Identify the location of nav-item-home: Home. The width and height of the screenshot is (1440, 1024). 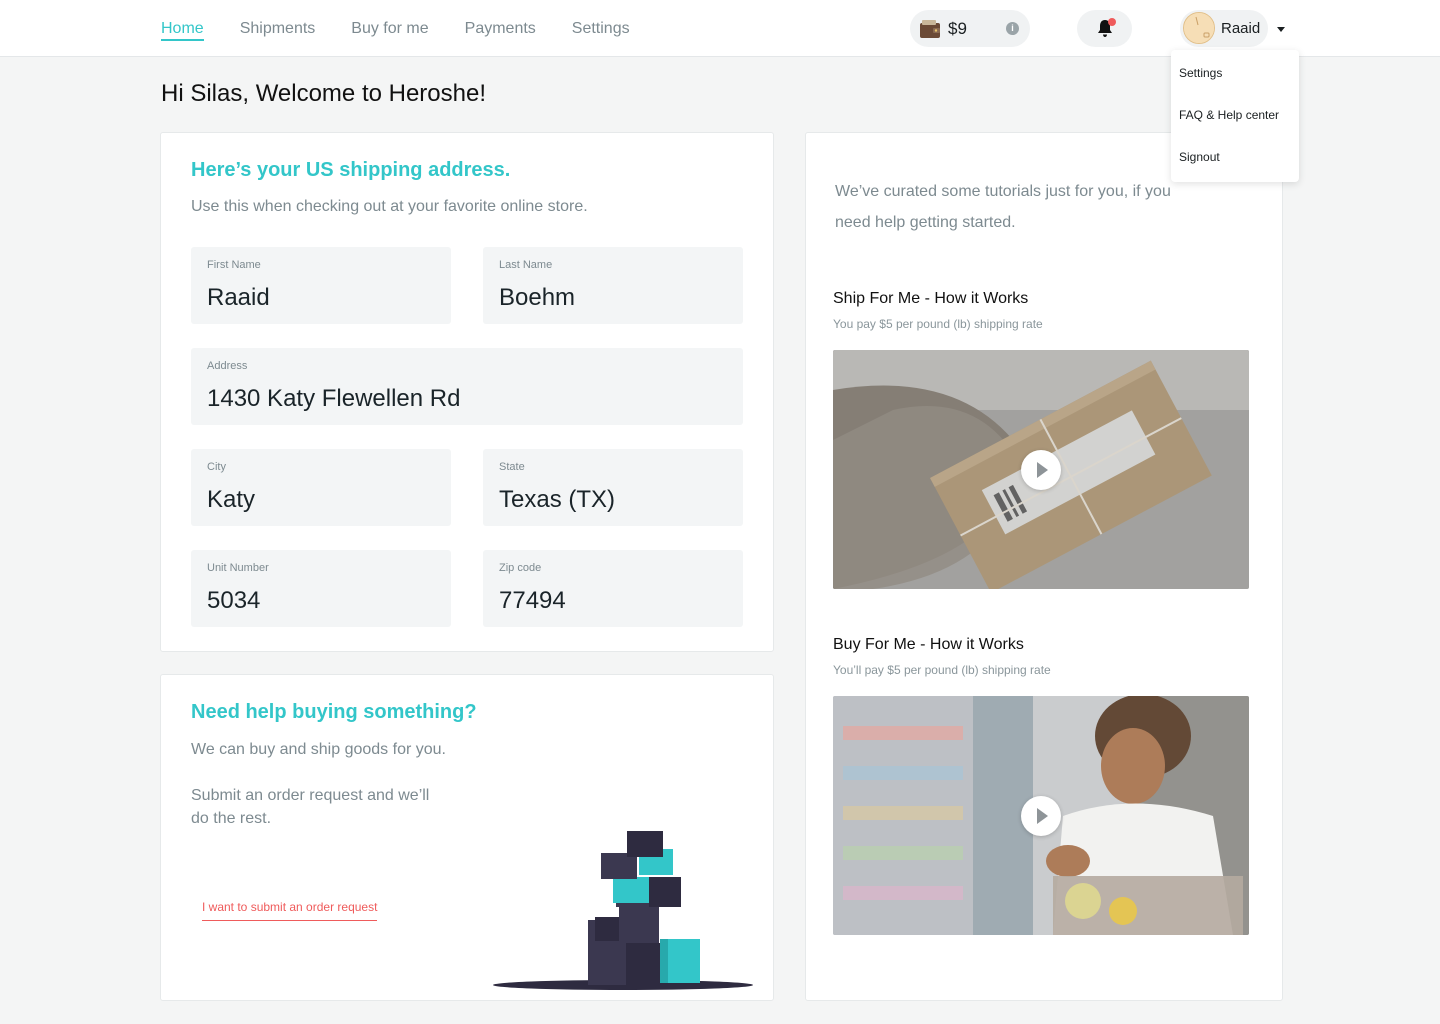
(182, 28).